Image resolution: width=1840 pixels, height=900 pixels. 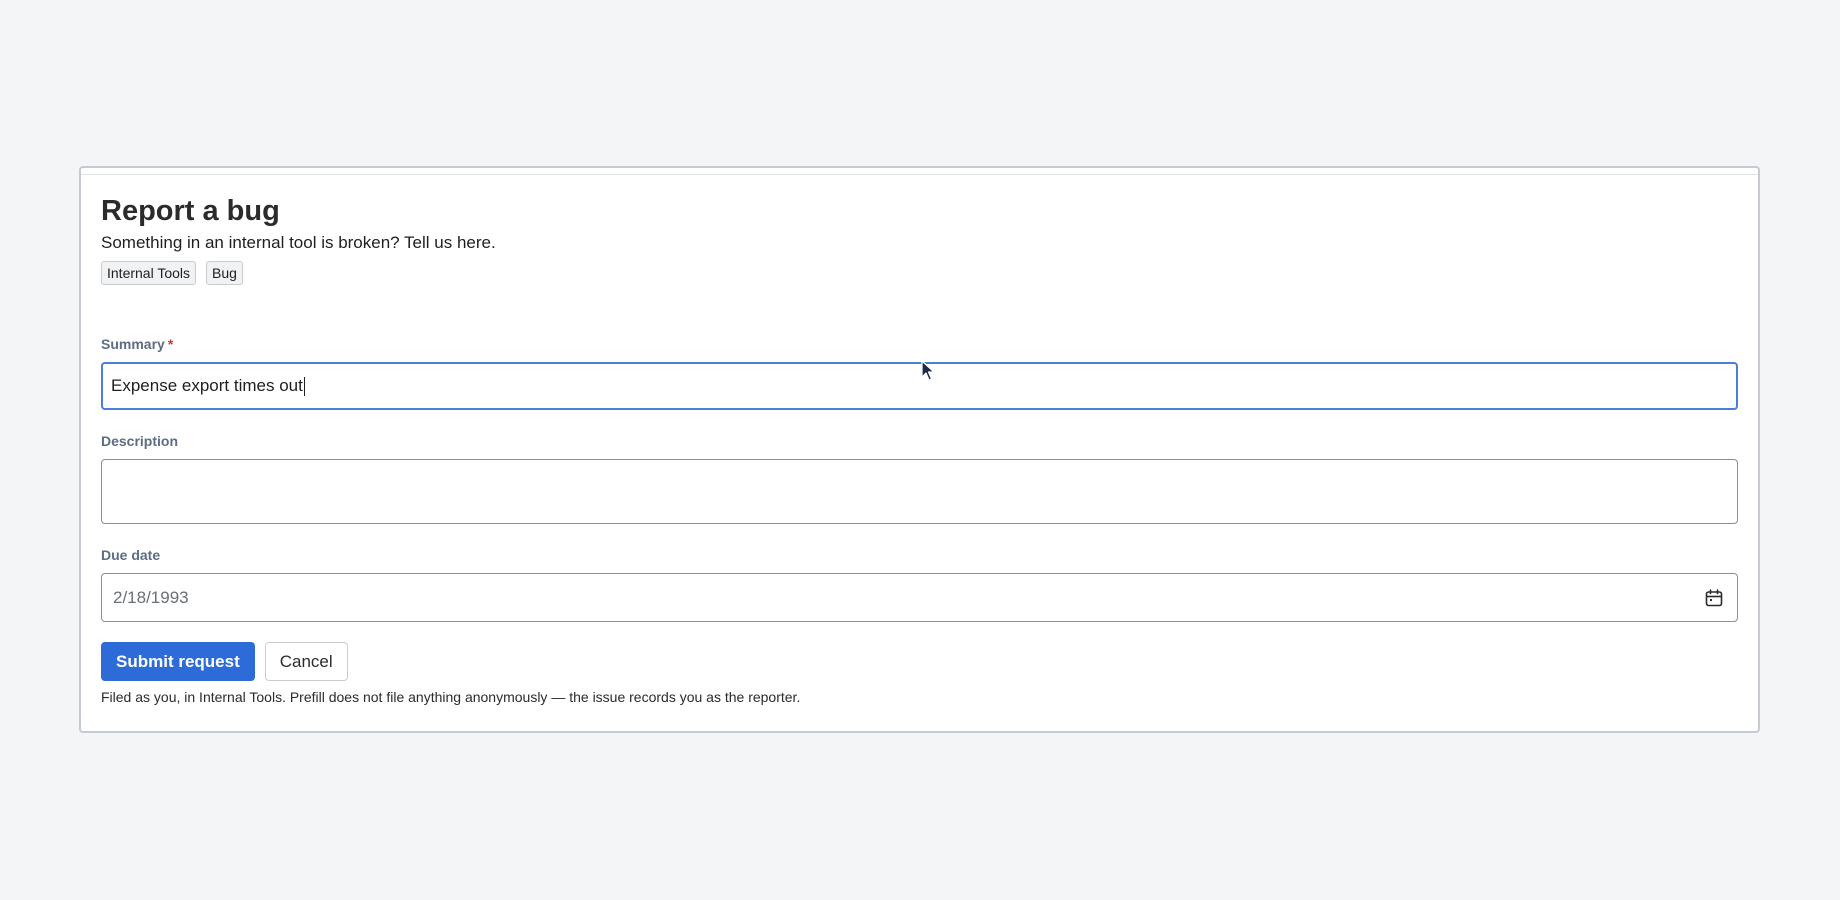 What do you see at coordinates (190, 211) in the screenshot?
I see `page-title: Report a bug` at bounding box center [190, 211].